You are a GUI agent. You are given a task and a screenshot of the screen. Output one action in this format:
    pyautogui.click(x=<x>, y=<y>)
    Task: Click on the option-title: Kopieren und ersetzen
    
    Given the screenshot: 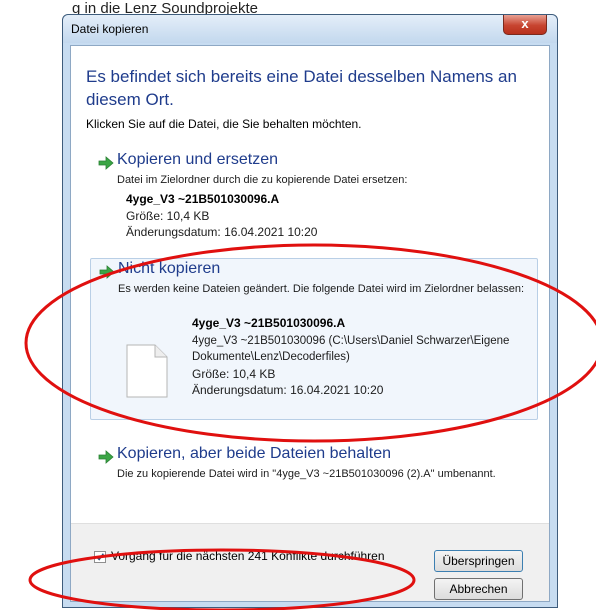 What is the action you would take?
    pyautogui.click(x=197, y=159)
    